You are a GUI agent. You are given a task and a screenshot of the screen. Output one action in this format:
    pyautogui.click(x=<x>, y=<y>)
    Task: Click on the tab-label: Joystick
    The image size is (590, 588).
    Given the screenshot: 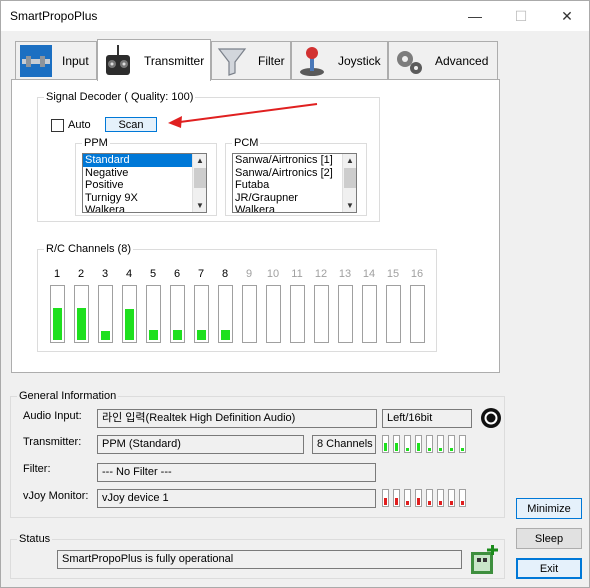 What is the action you would take?
    pyautogui.click(x=359, y=60)
    